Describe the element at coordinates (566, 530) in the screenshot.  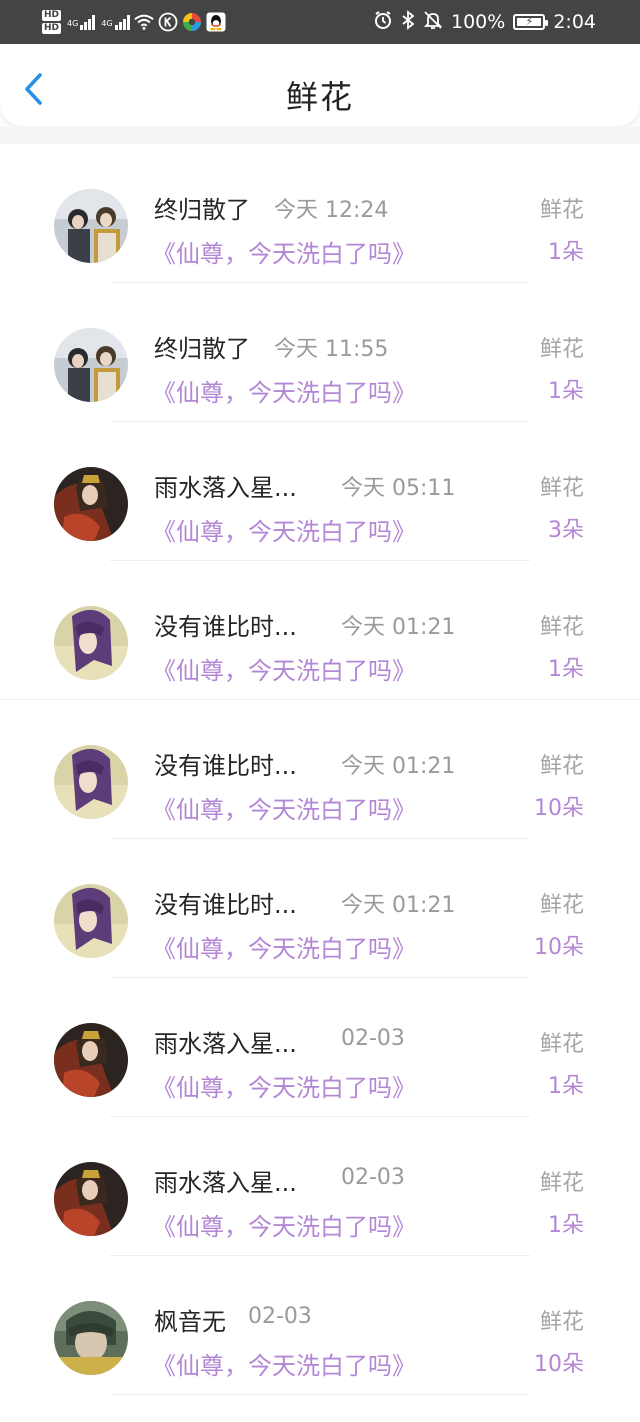
I see `gift-count: 3朵` at that location.